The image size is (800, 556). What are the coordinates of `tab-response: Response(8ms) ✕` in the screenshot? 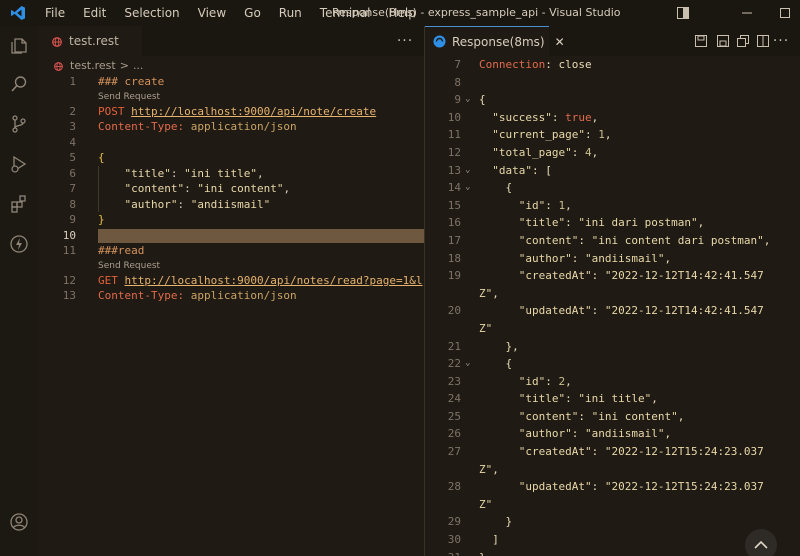 It's located at (495, 41).